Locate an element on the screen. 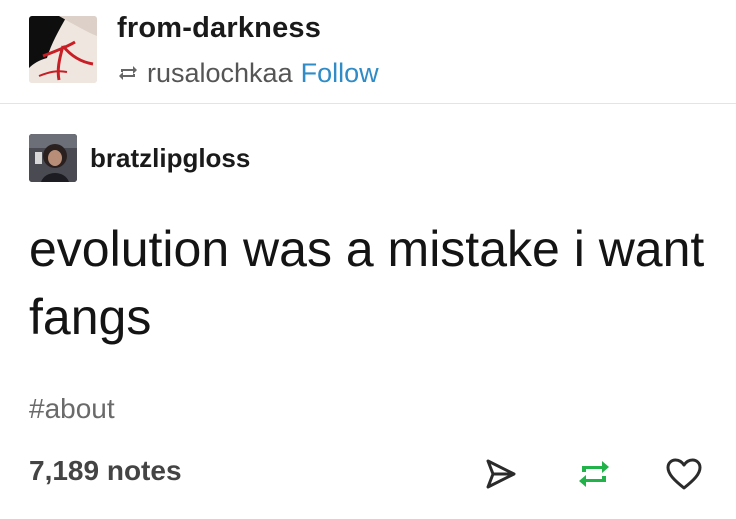  share-button is located at coordinates (501, 474).